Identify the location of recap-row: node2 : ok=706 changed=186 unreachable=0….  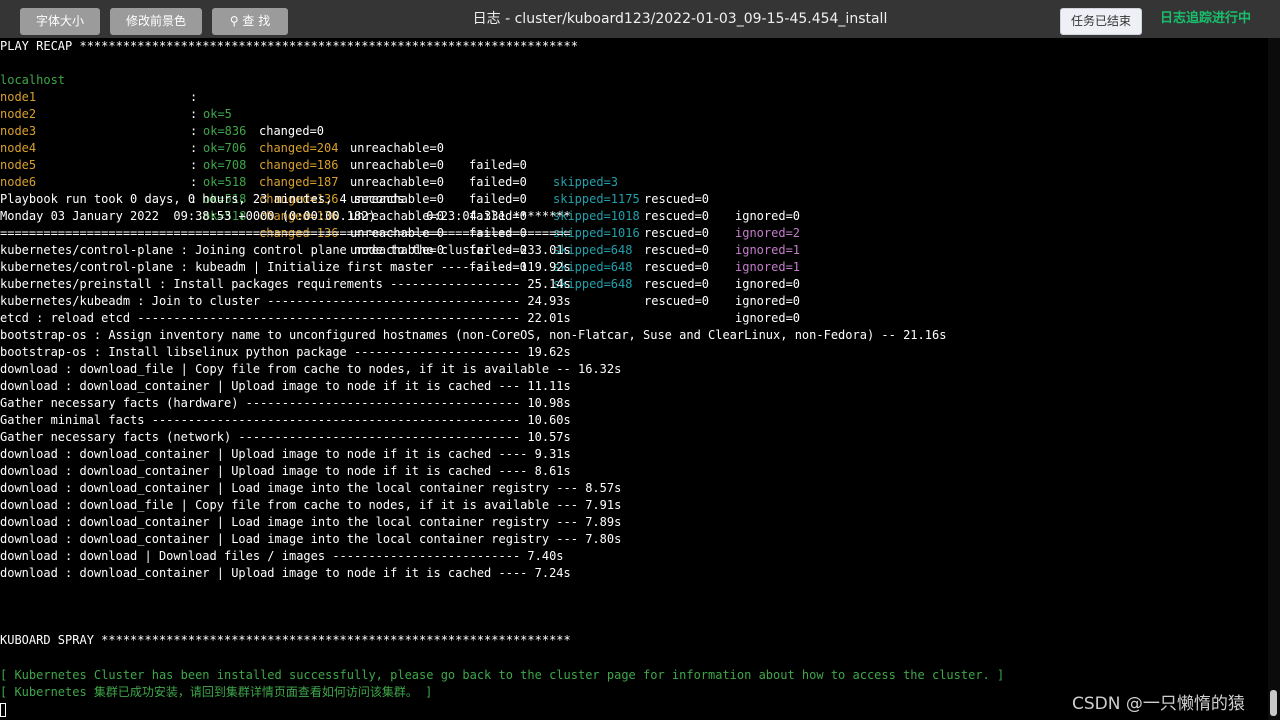
(400, 173).